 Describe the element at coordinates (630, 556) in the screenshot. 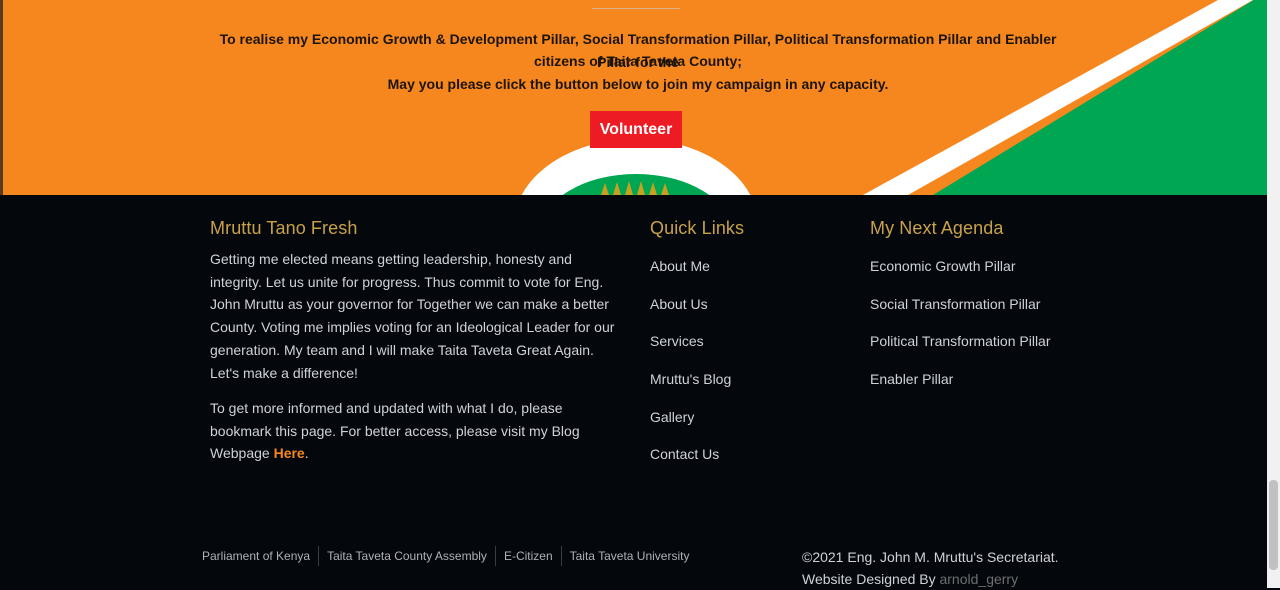

I see `link-university: Taita Taveta University` at that location.